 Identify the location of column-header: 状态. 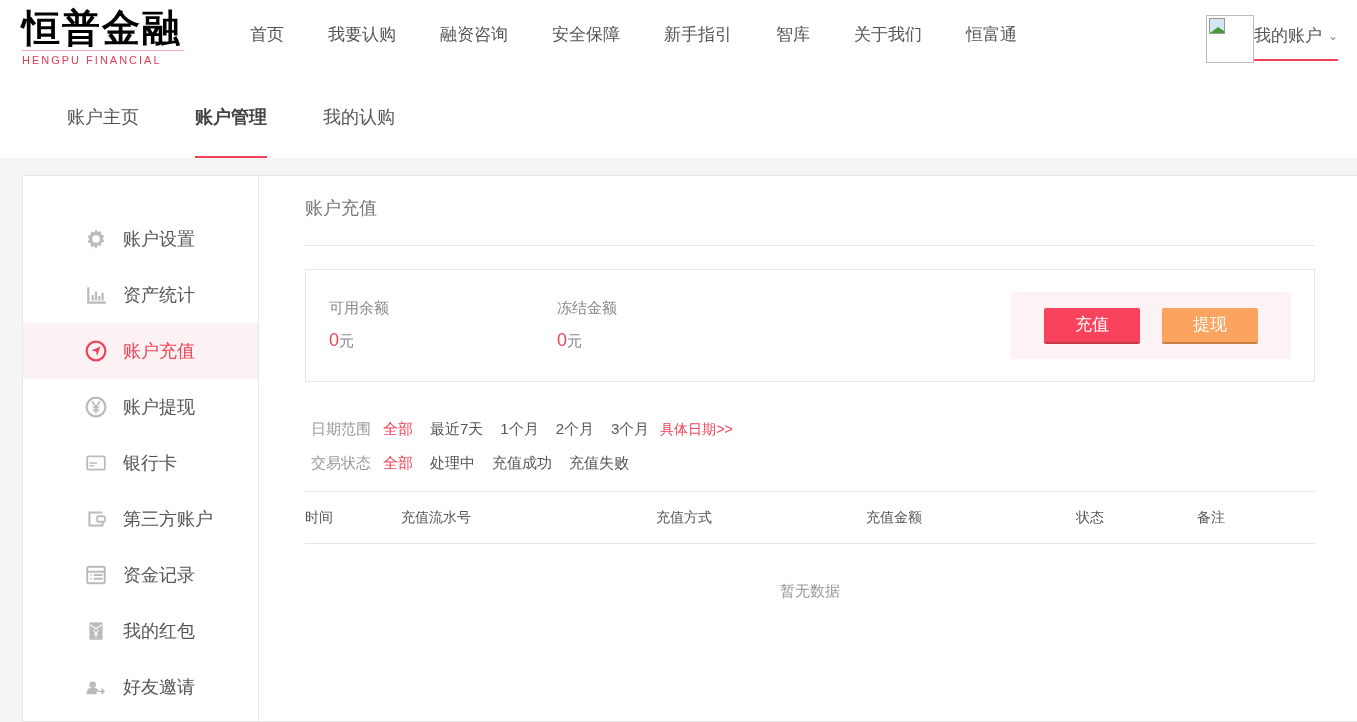
(1090, 517).